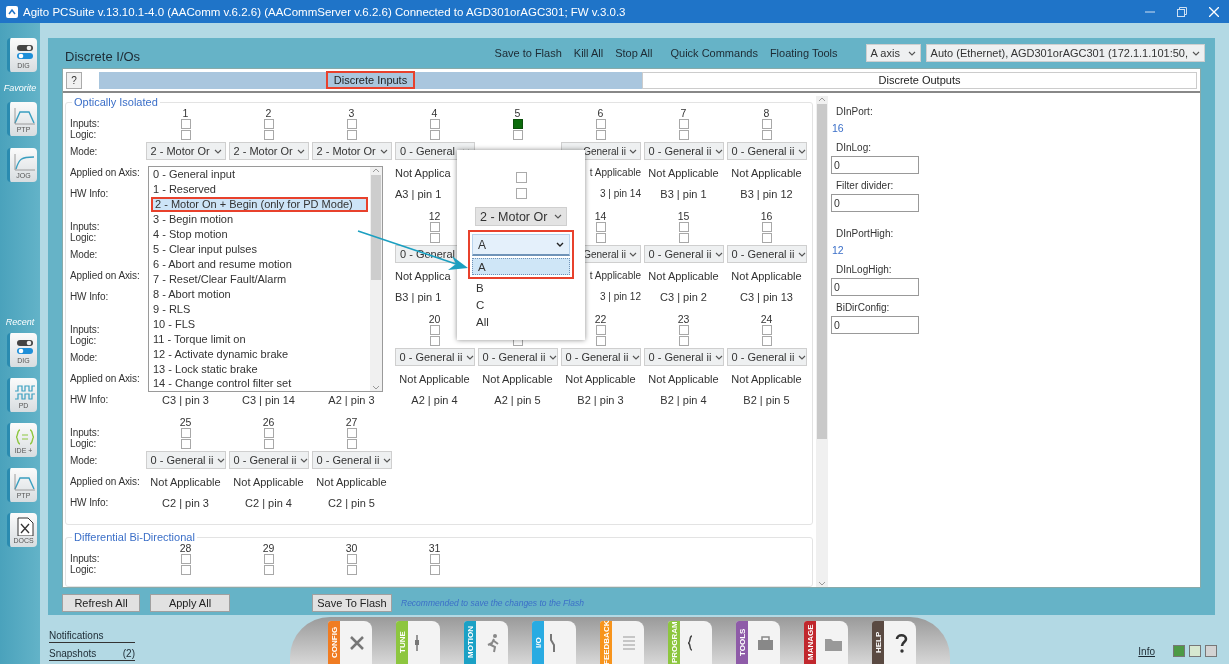  I want to click on snapshots-link: Snapshots (2), so click(92, 654).